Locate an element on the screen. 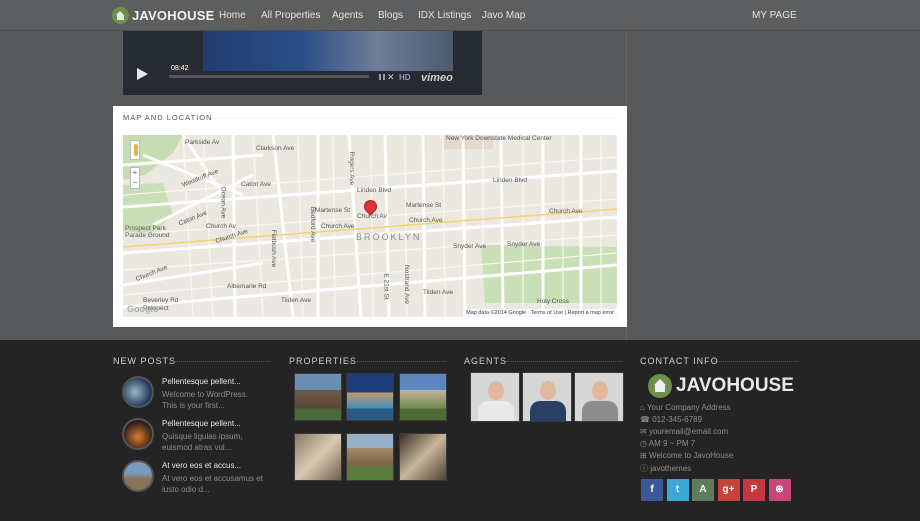 This screenshot has height=521, width=920. report-map-error-link: Report a map error is located at coordinates (591, 313).